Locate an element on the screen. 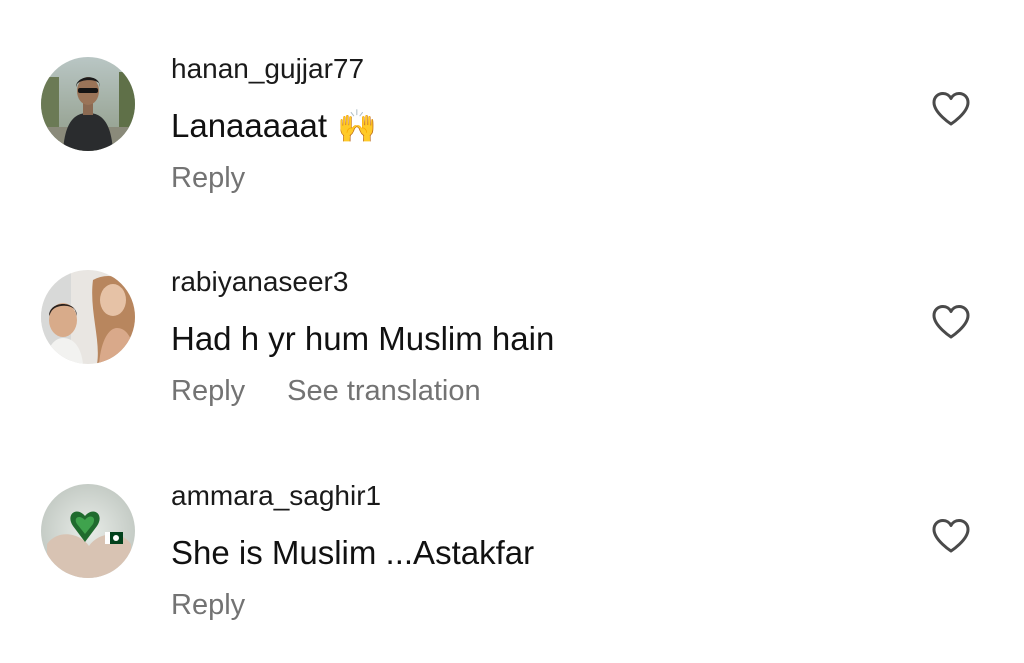 Image resolution: width=1024 pixels, height=663 pixels. comment-text-body: Lanaaaaat is located at coordinates (249, 125).